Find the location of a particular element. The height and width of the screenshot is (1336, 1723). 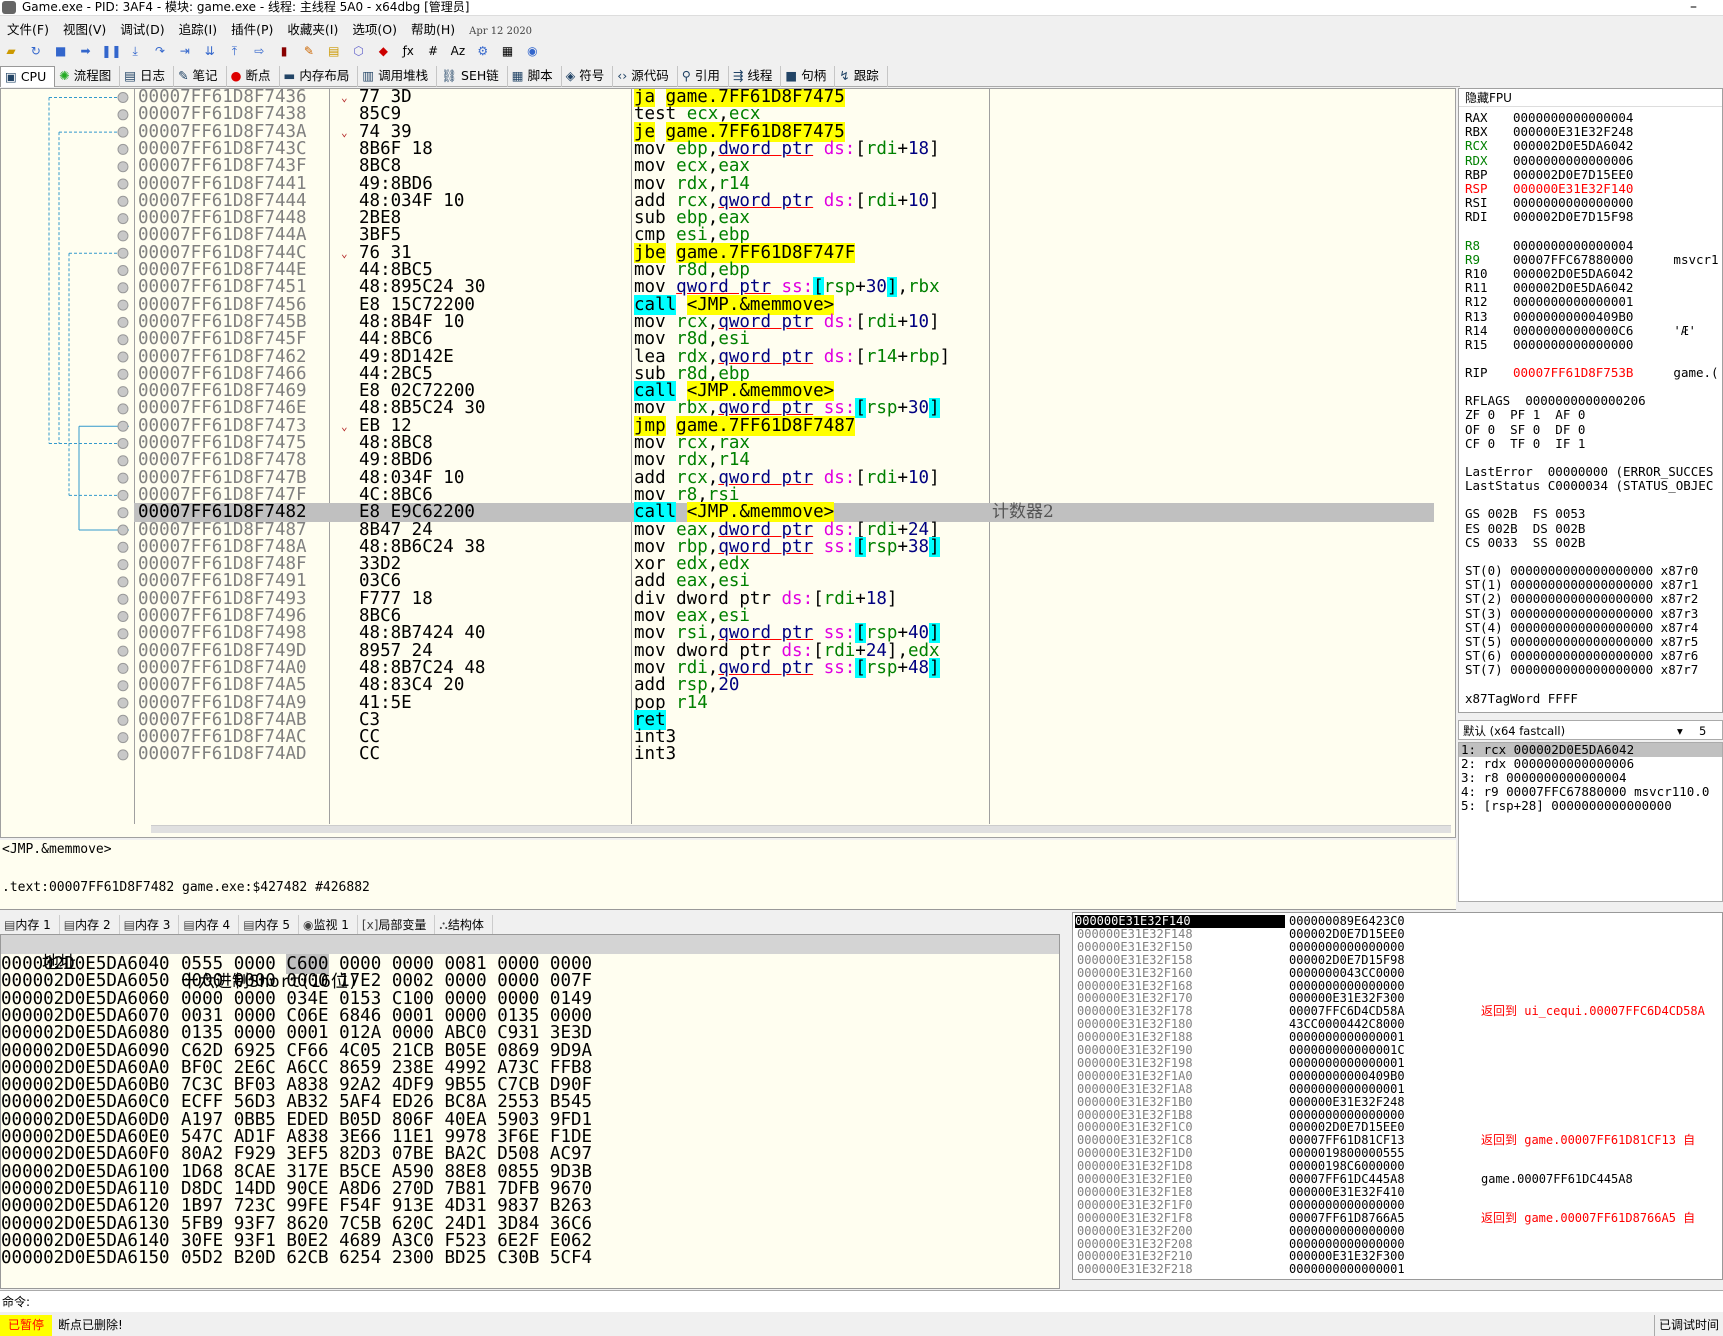

tab-graph: ✺ 流程图 is located at coordinates (88, 76).